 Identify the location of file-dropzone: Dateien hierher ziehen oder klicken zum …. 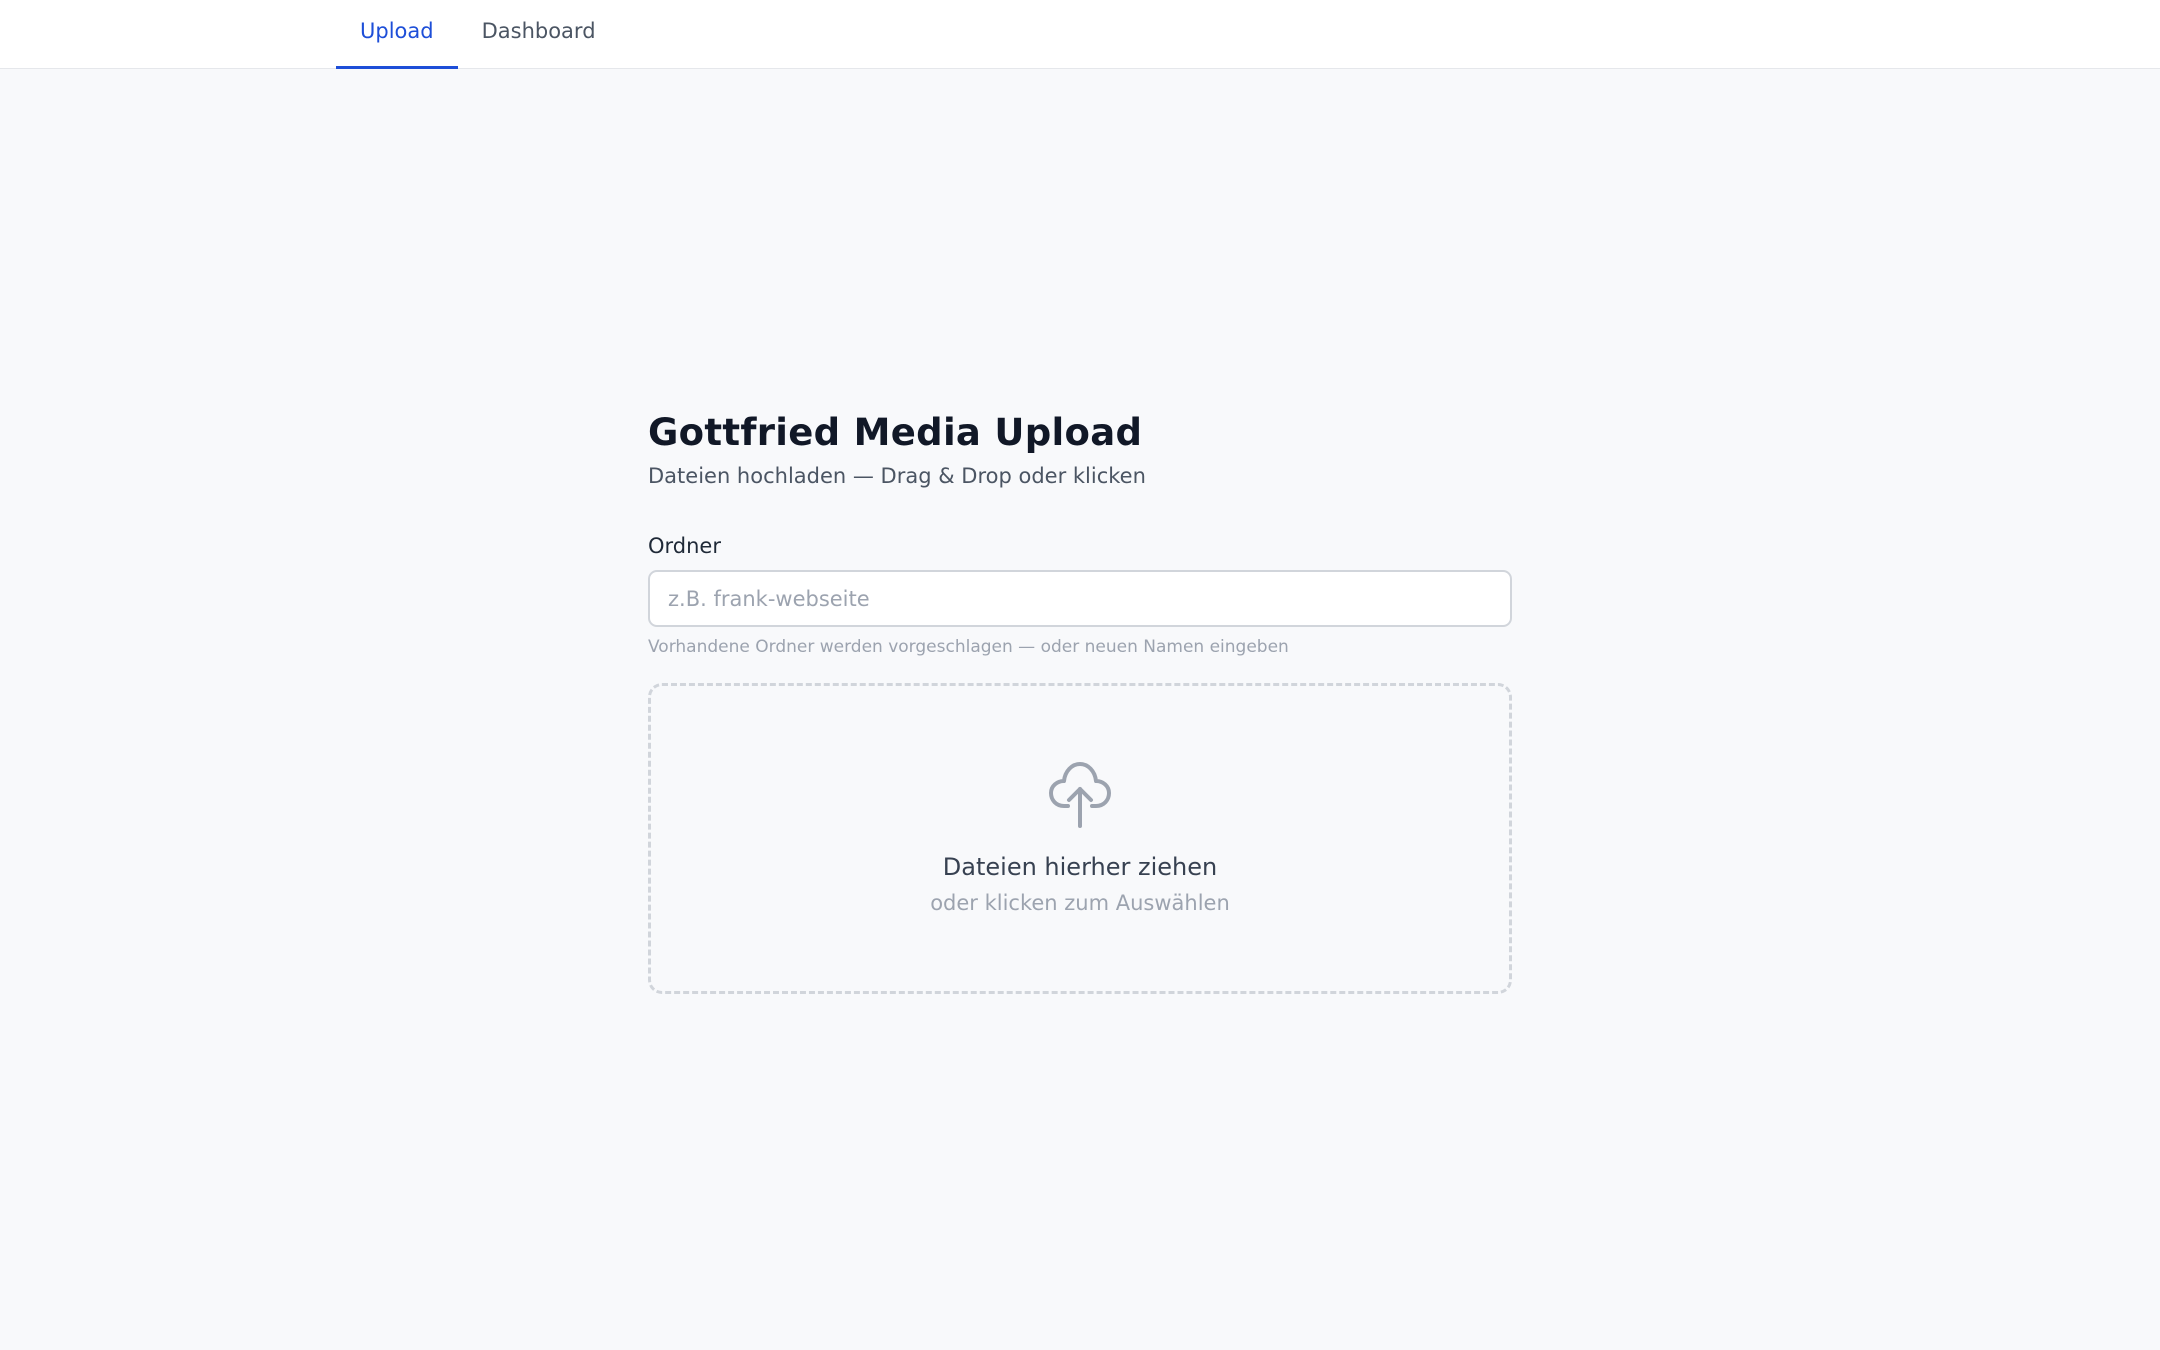
(1080, 838).